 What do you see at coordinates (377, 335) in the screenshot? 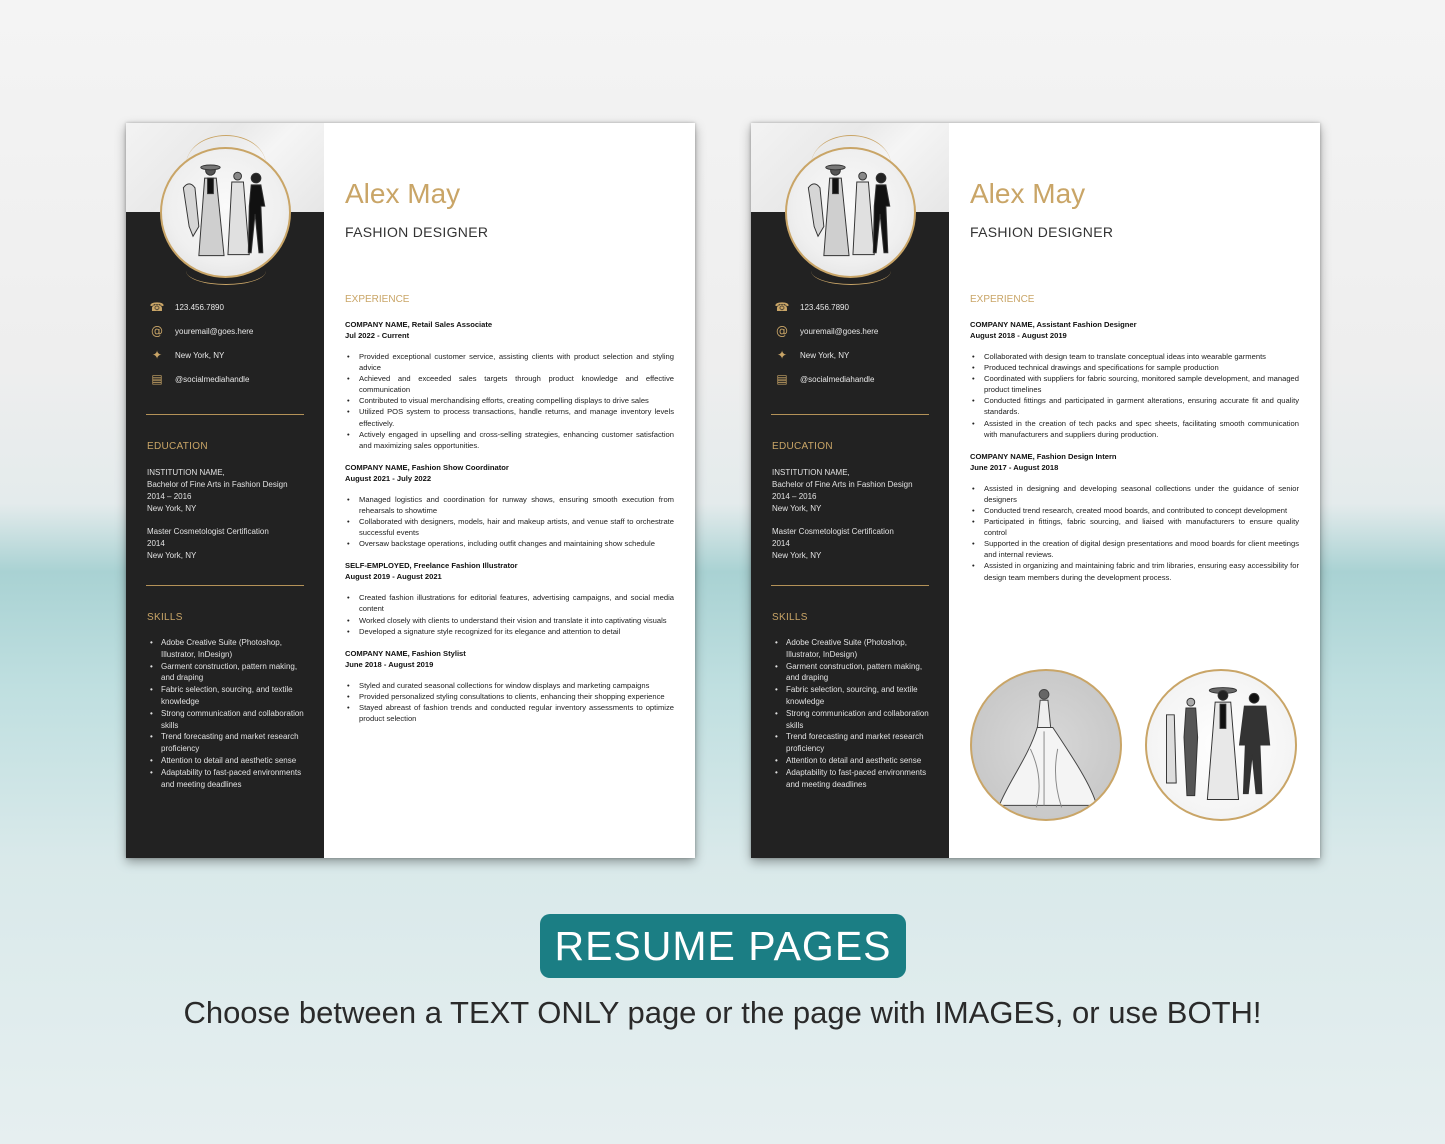
I see `job-dates: Jul 2022 - Current` at bounding box center [377, 335].